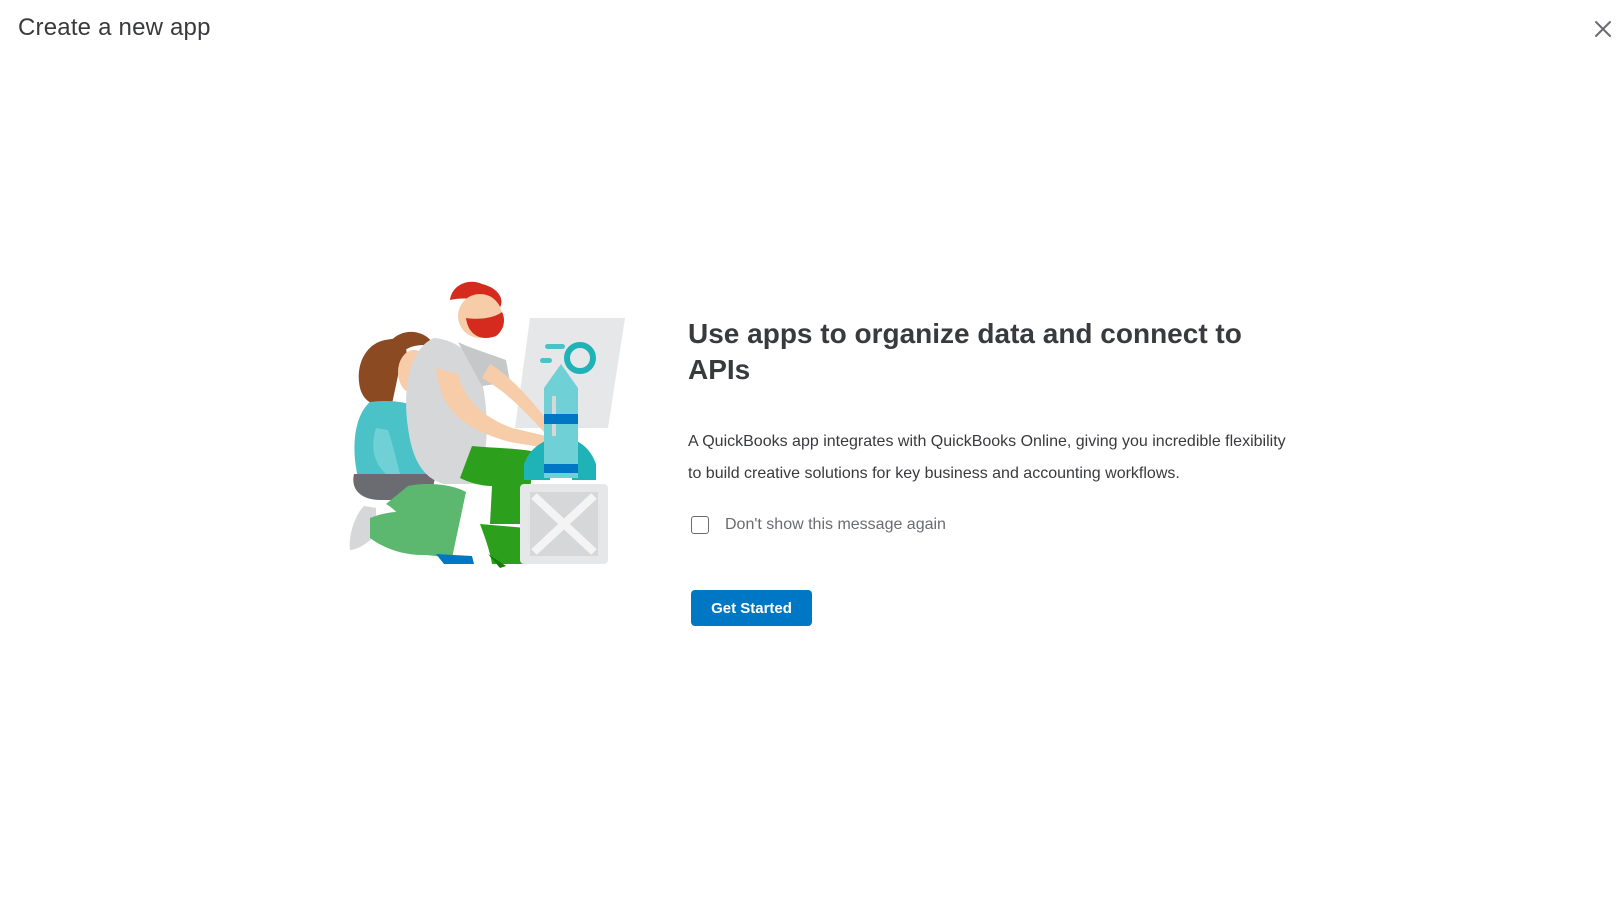 This screenshot has height=919, width=1624. Describe the element at coordinates (114, 27) in the screenshot. I see `dialog-title: Create a new app` at that location.